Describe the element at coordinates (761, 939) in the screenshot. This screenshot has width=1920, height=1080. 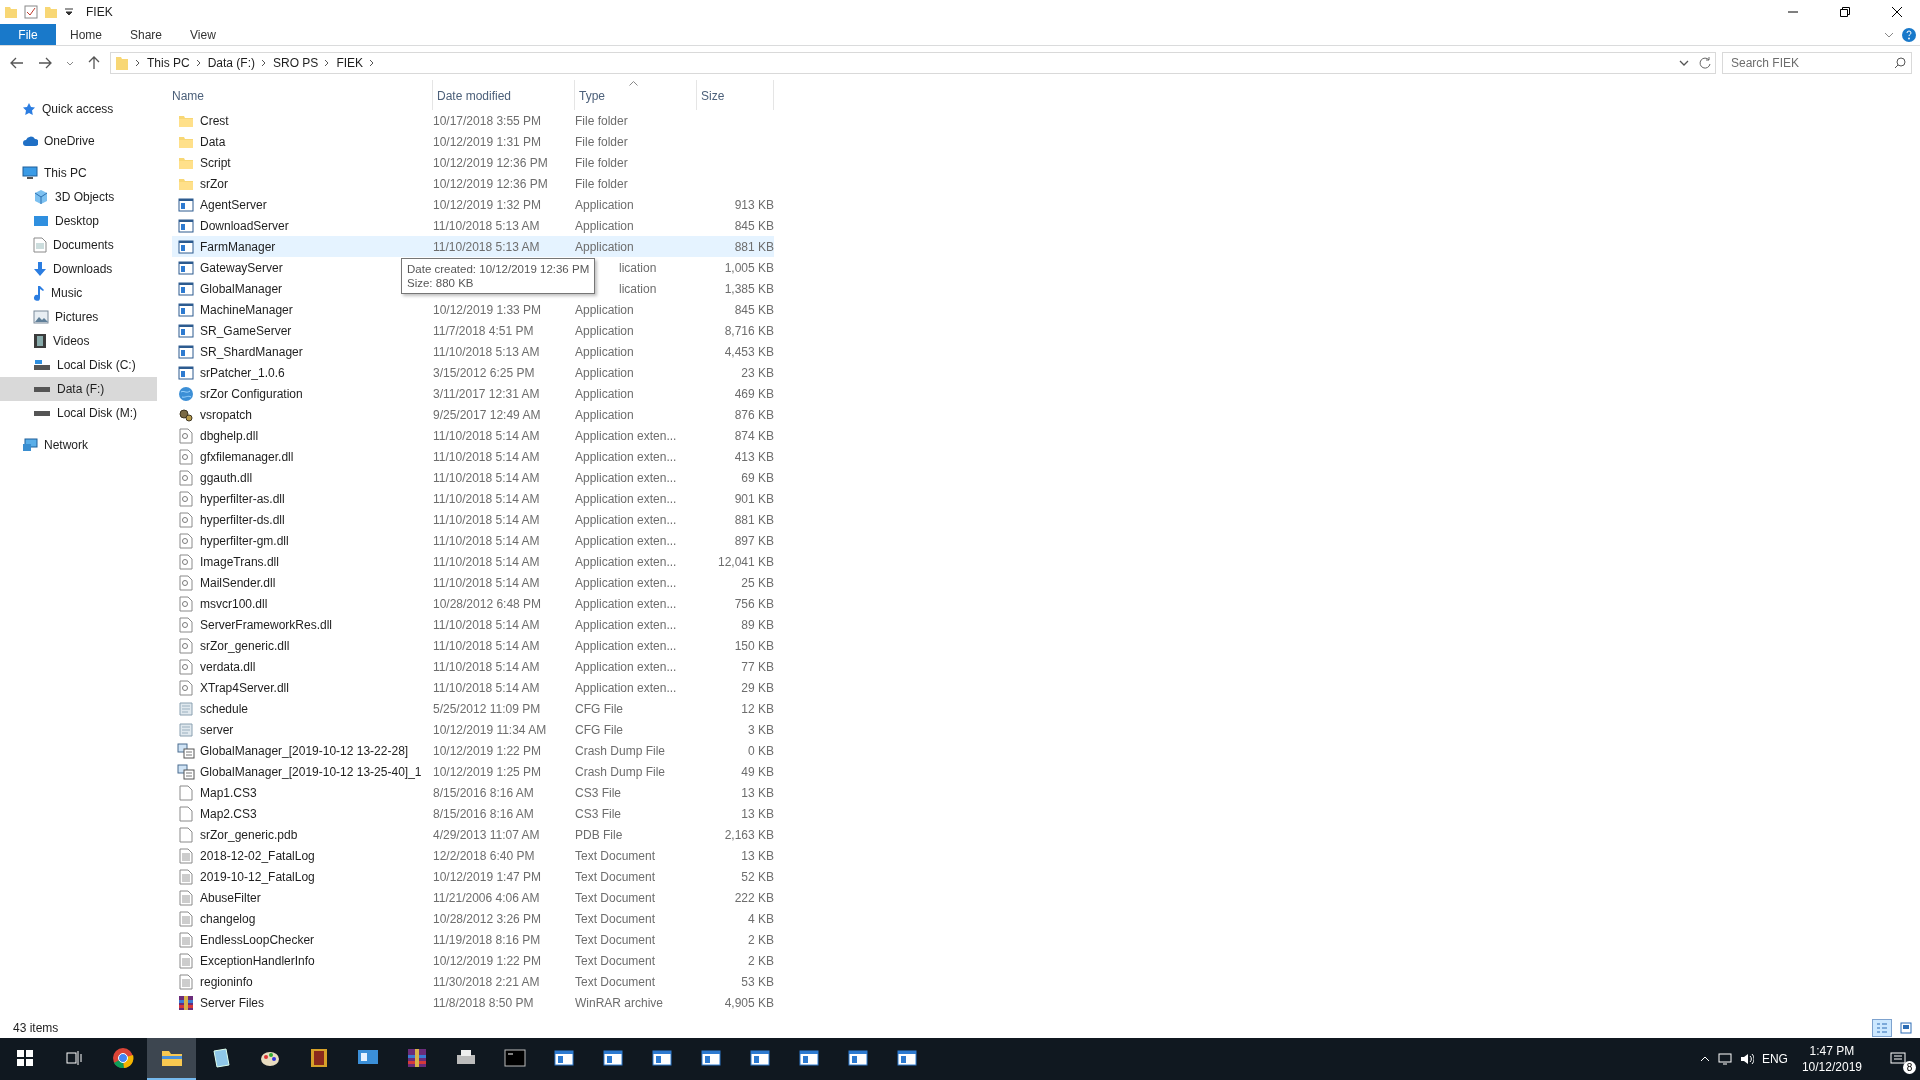
I see `file-size: 2 KB` at that location.